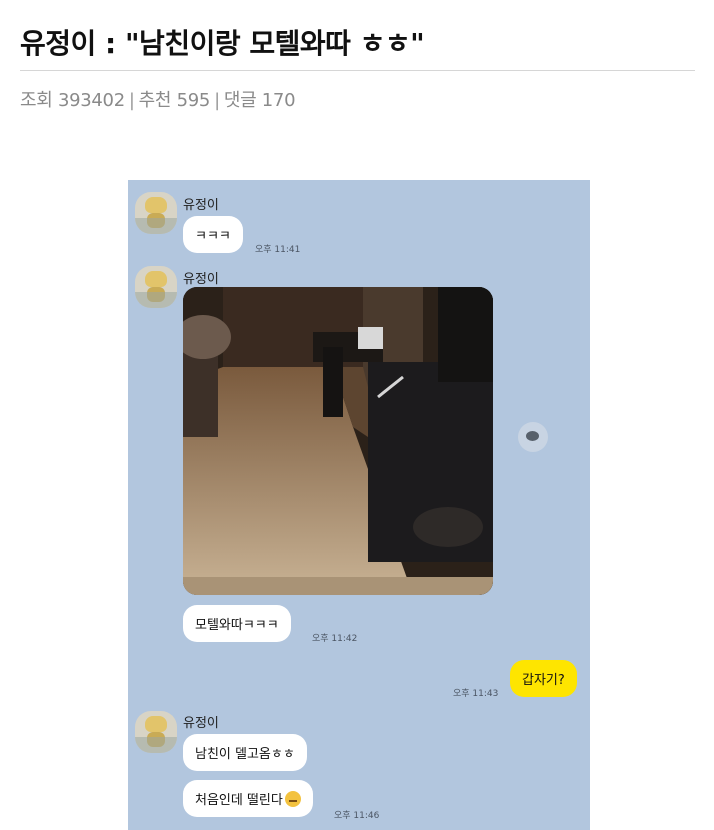 The image size is (714, 830). I want to click on comments-count: 170, so click(278, 100).